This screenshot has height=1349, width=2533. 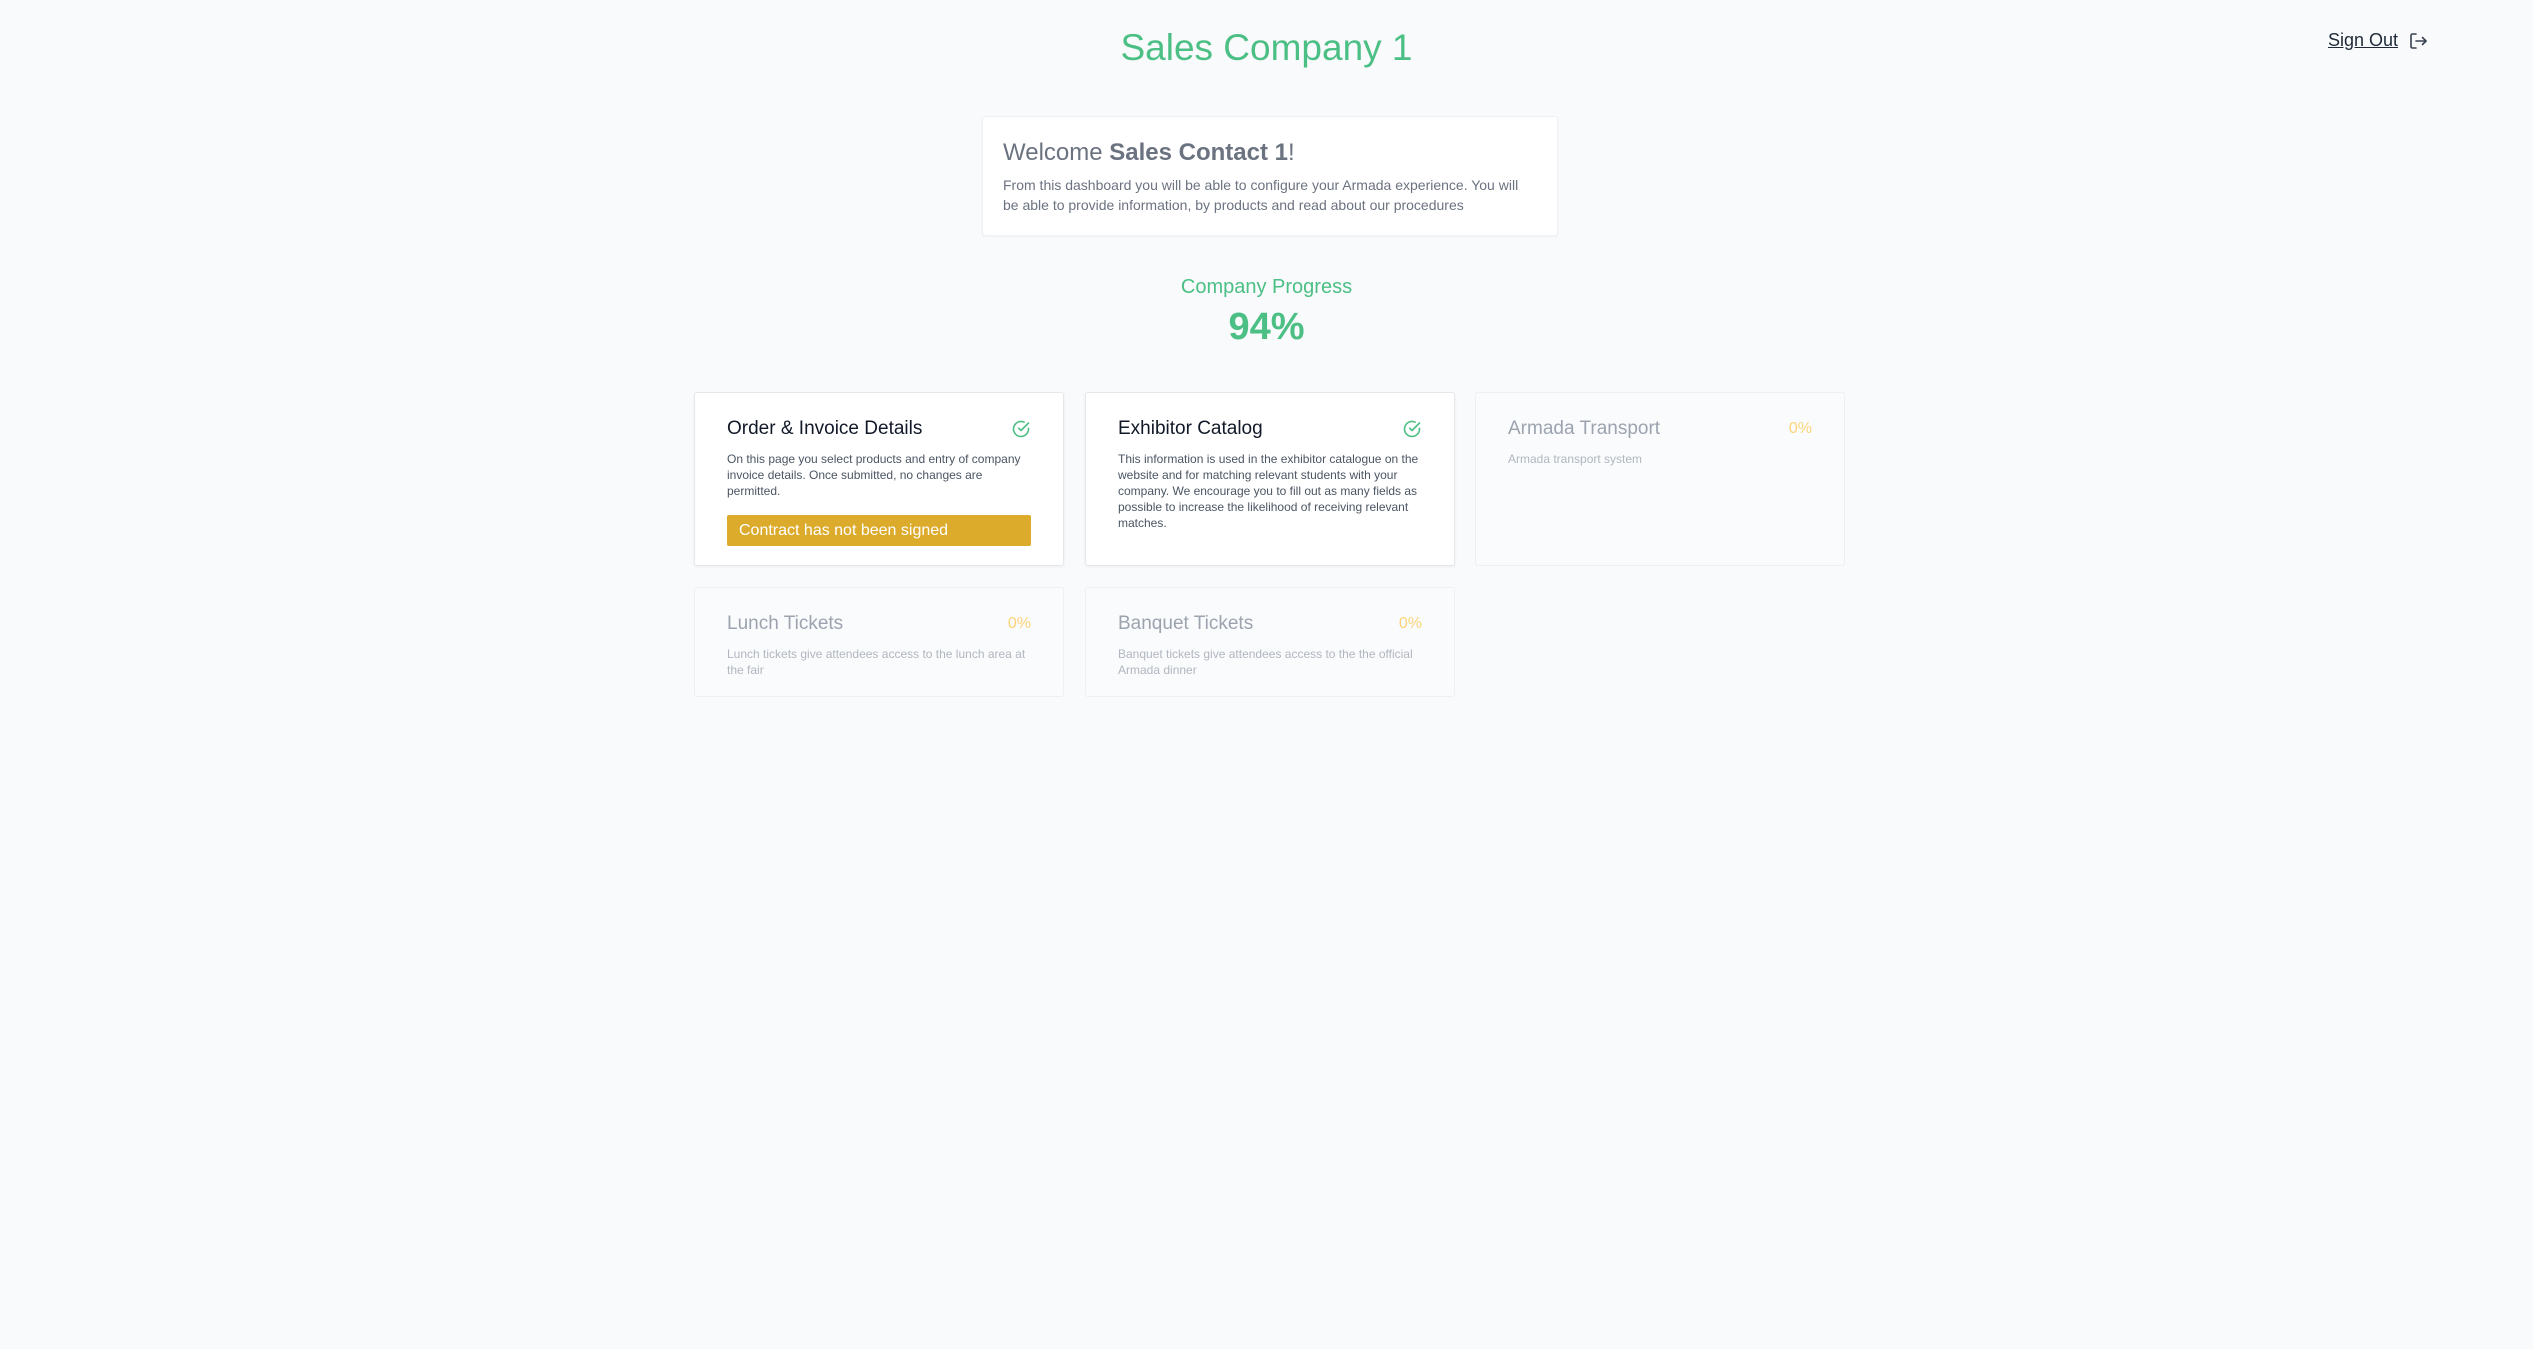 What do you see at coordinates (1190, 428) in the screenshot?
I see `card-title: Exhibitor Catalog` at bounding box center [1190, 428].